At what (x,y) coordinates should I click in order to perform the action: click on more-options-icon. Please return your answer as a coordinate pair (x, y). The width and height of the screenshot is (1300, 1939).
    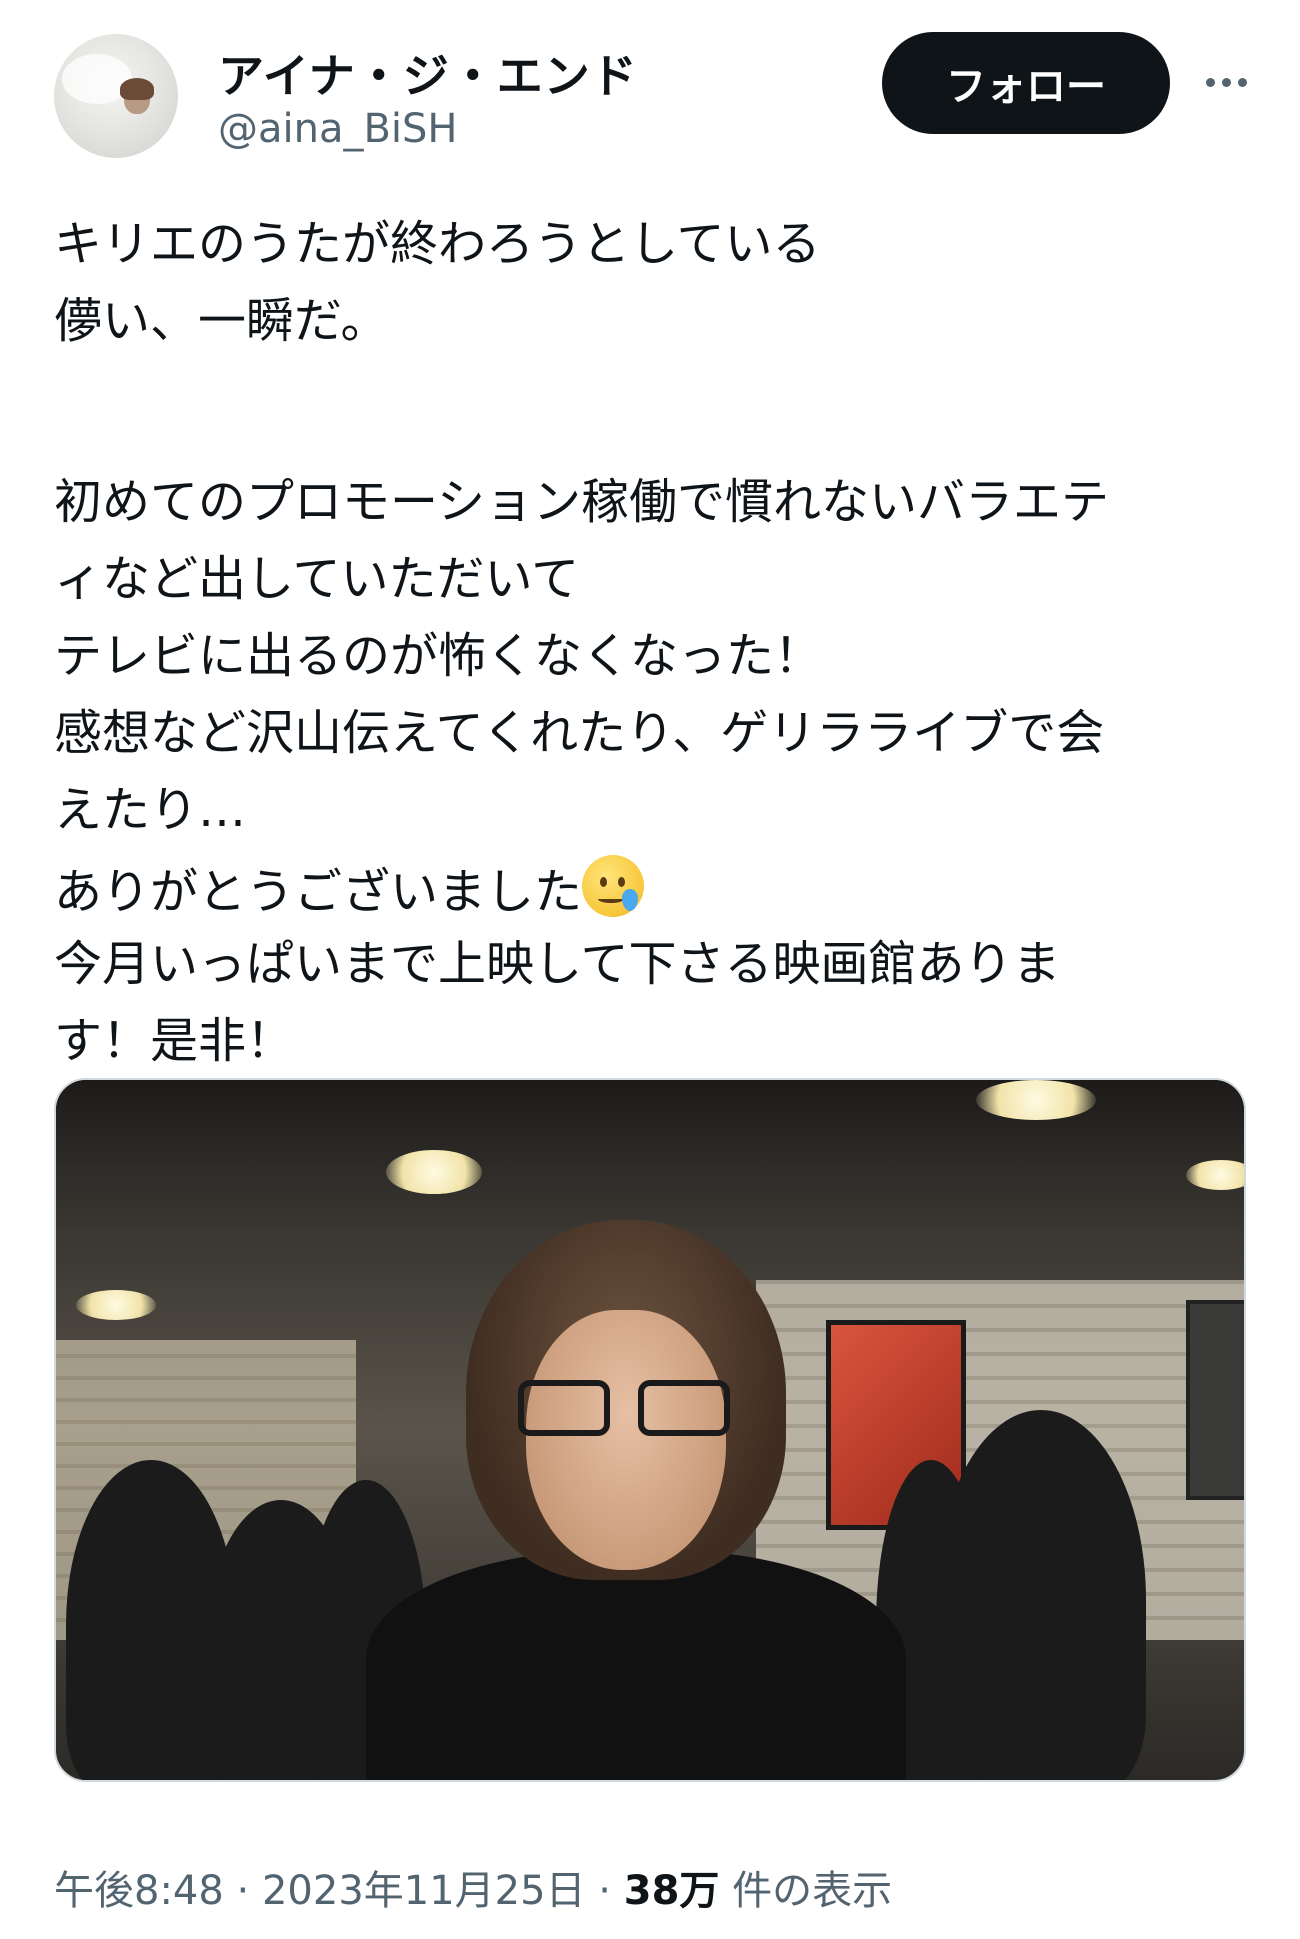
    Looking at the image, I should click on (1226, 82).